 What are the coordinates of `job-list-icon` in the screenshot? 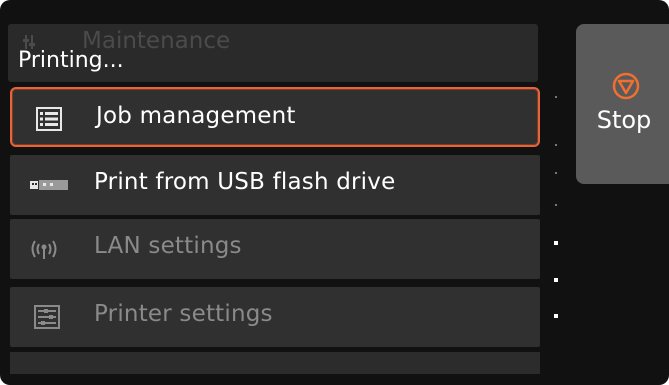 It's located at (49, 119).